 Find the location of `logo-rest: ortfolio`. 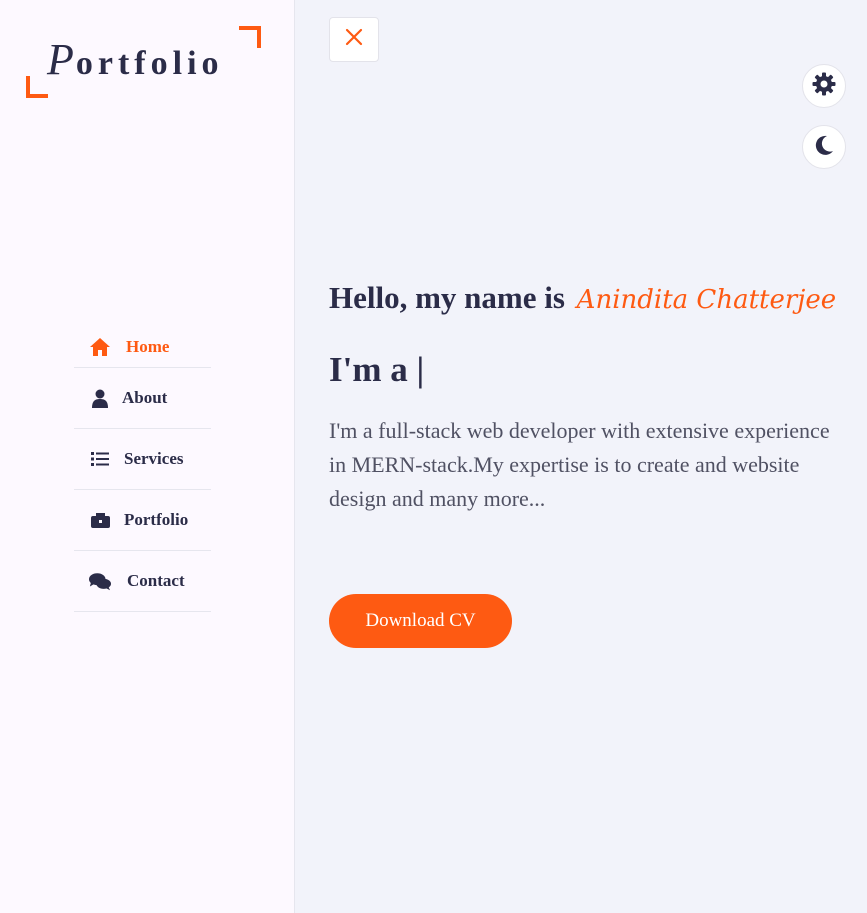

logo-rest: ortfolio is located at coordinates (149, 63).